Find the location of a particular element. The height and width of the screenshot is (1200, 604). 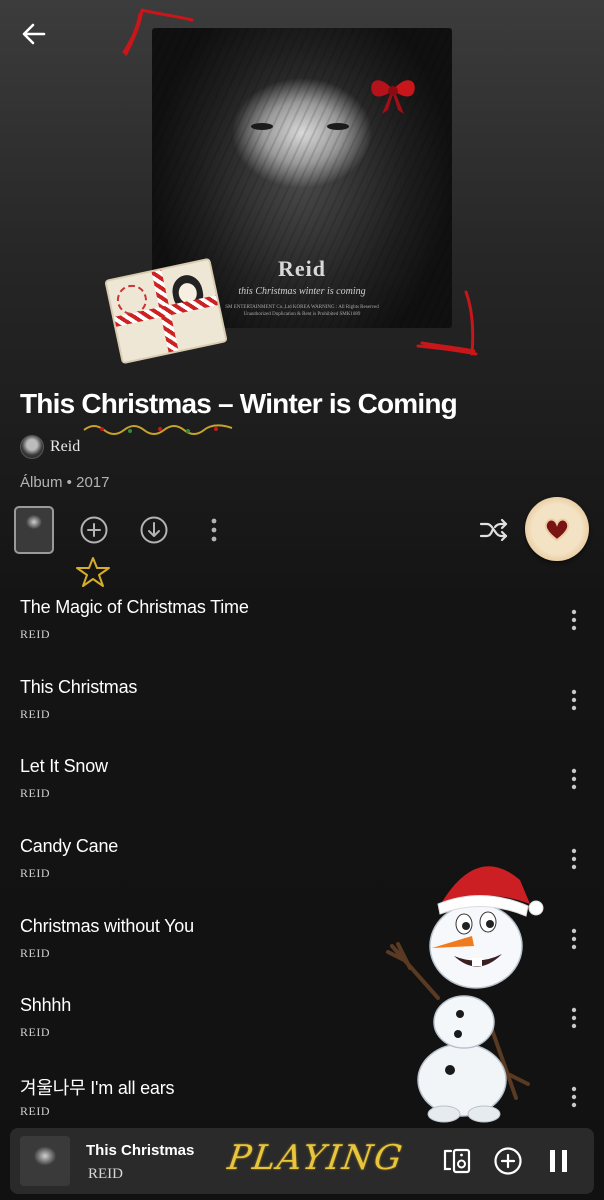

heart-cookie-icon is located at coordinates (557, 530).